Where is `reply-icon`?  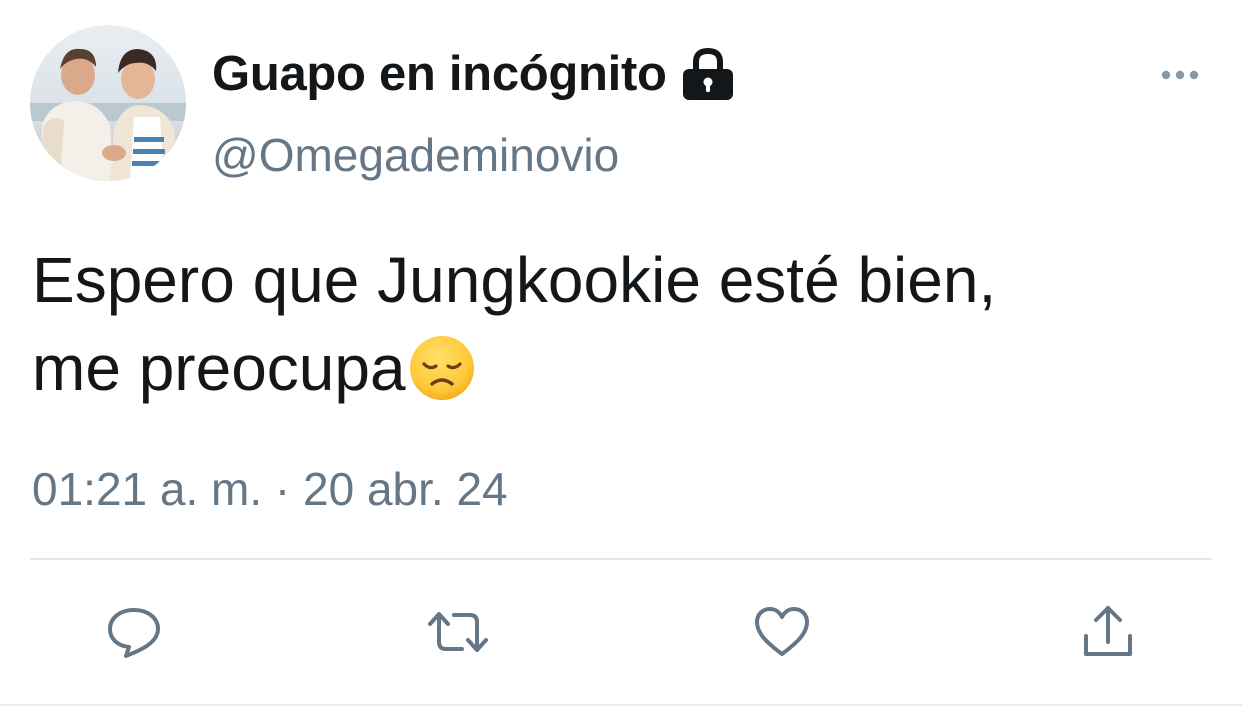
reply-icon is located at coordinates (134, 633).